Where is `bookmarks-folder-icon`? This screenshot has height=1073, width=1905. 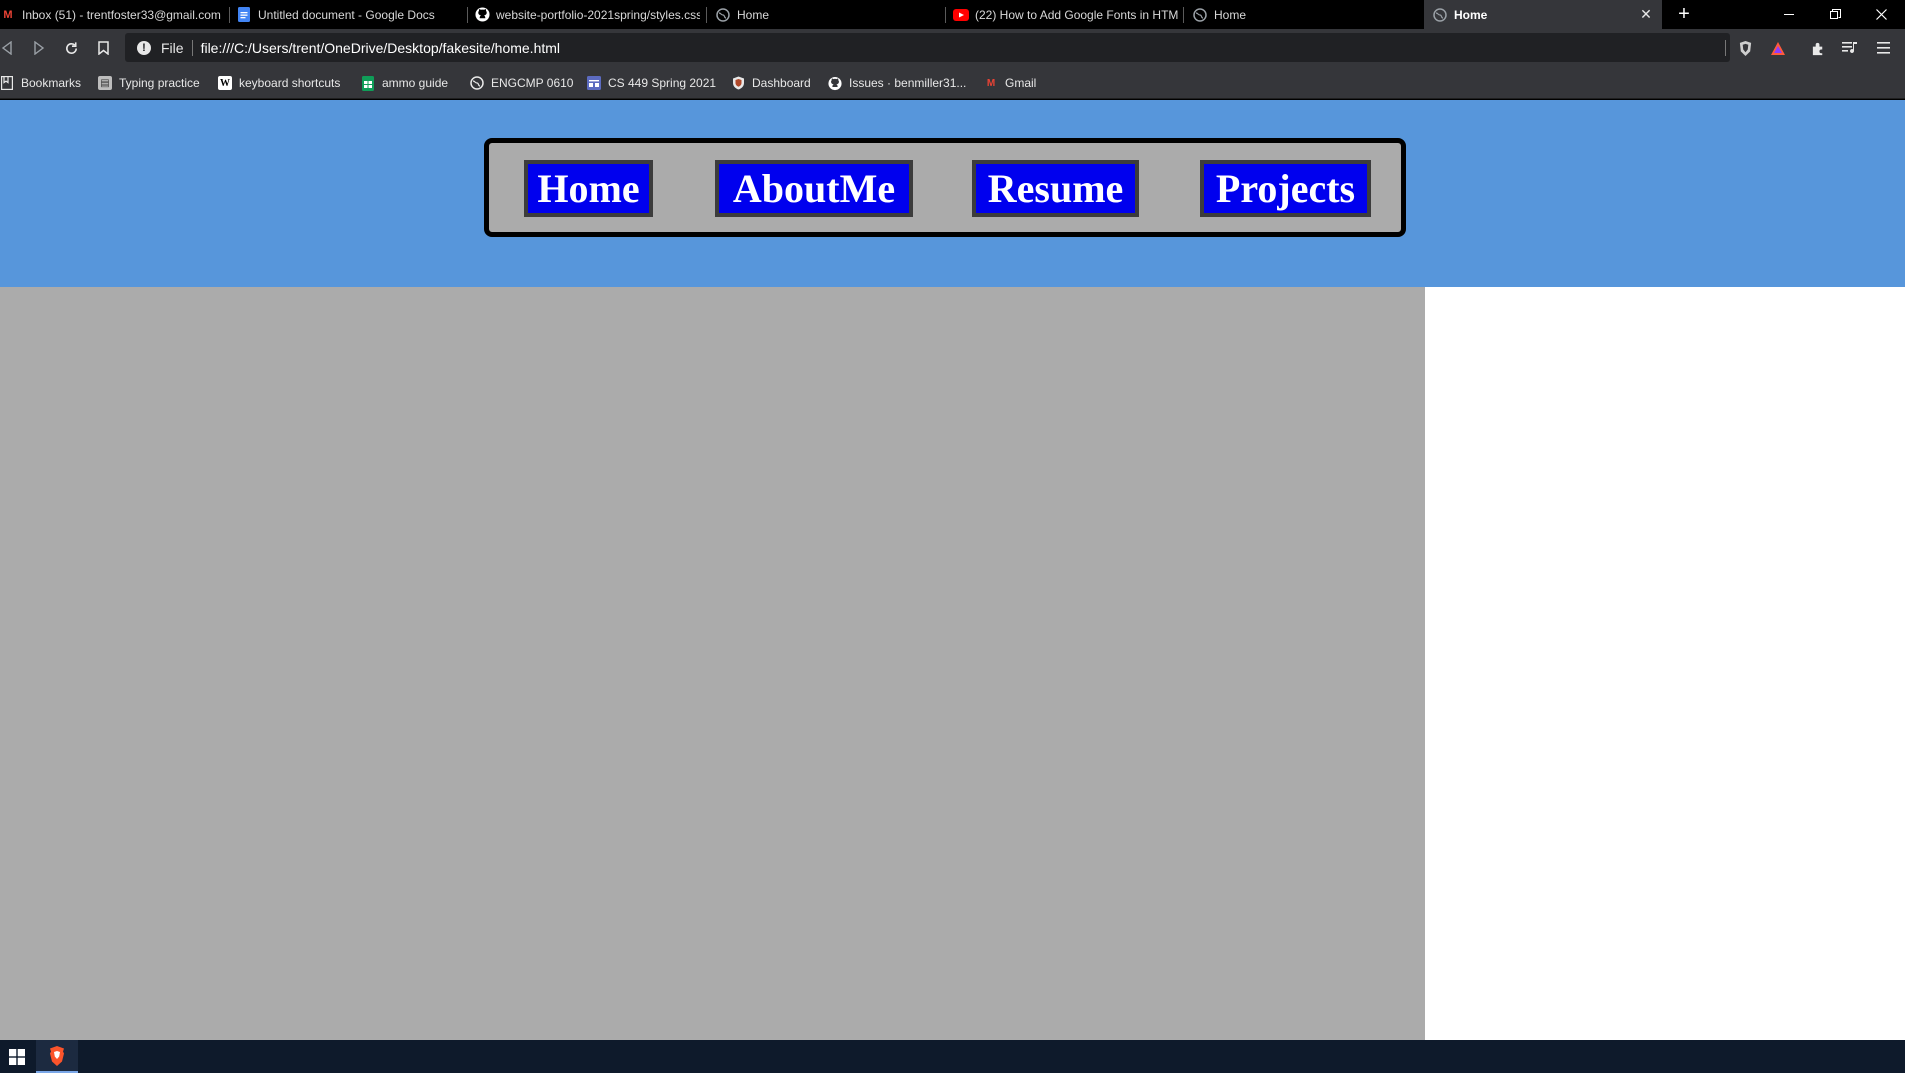
bookmarks-folder-icon is located at coordinates (7, 83).